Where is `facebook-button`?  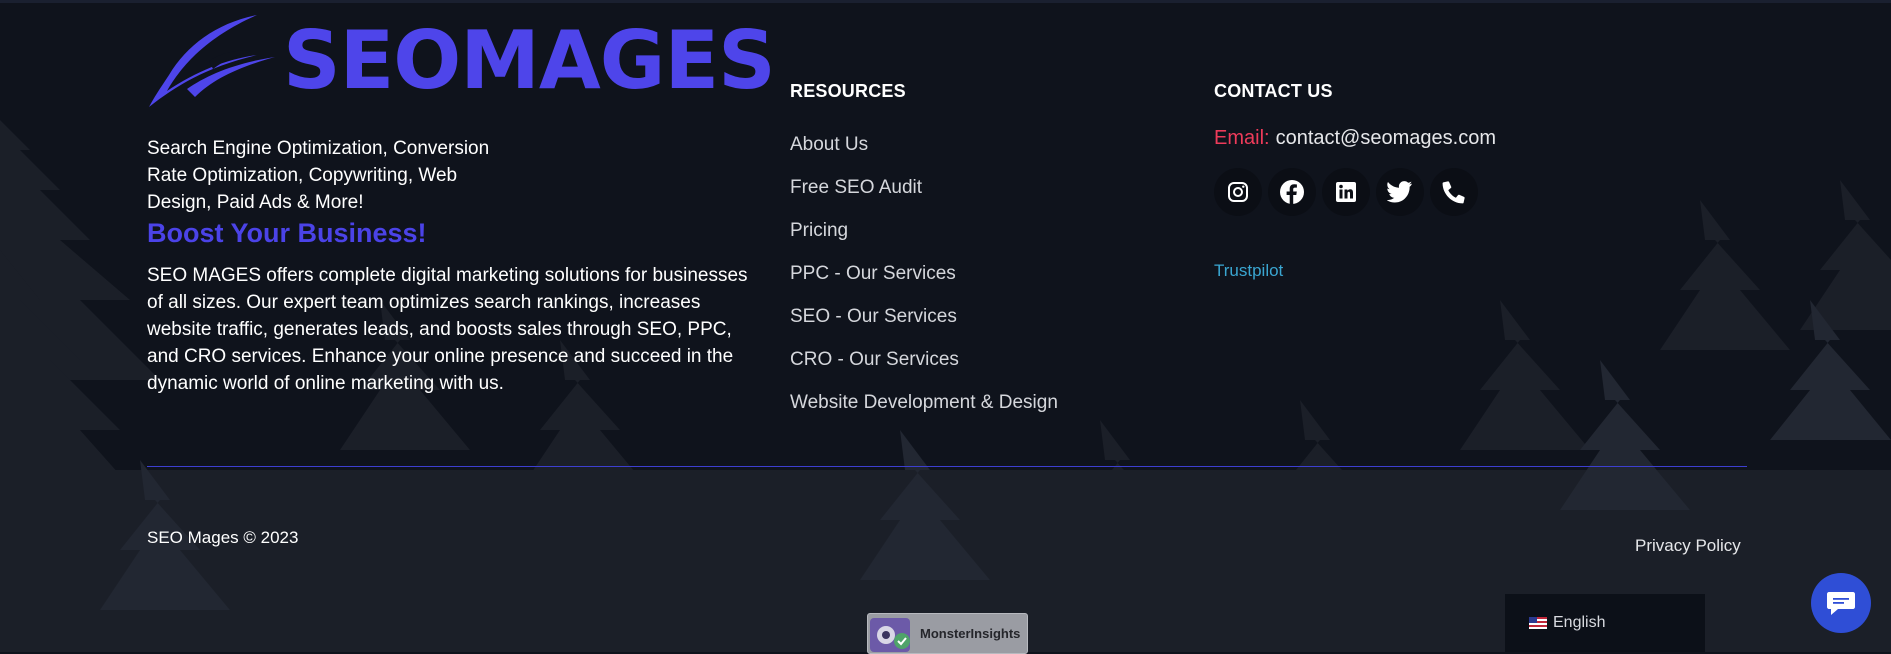
facebook-button is located at coordinates (1292, 192).